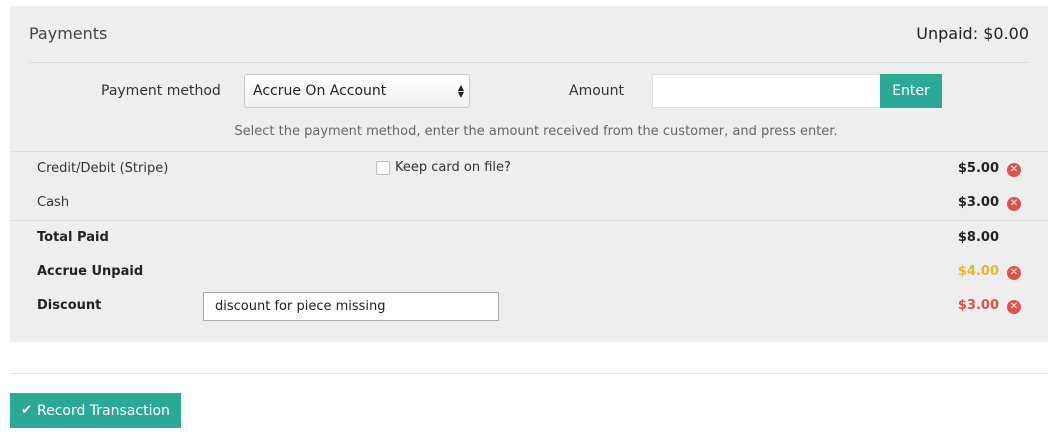 The image size is (1064, 446). I want to click on unpaid-total: Unpaid: $0.00, so click(972, 33).